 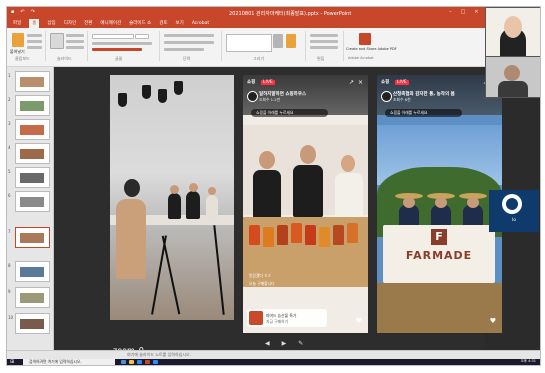 I want to click on reset-button, so click(x=75, y=41).